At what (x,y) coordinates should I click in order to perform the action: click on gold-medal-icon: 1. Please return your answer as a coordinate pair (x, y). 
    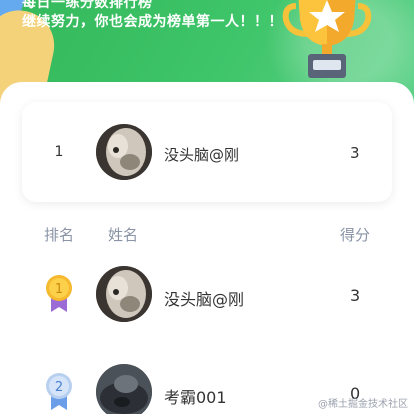
    Looking at the image, I should click on (59, 293).